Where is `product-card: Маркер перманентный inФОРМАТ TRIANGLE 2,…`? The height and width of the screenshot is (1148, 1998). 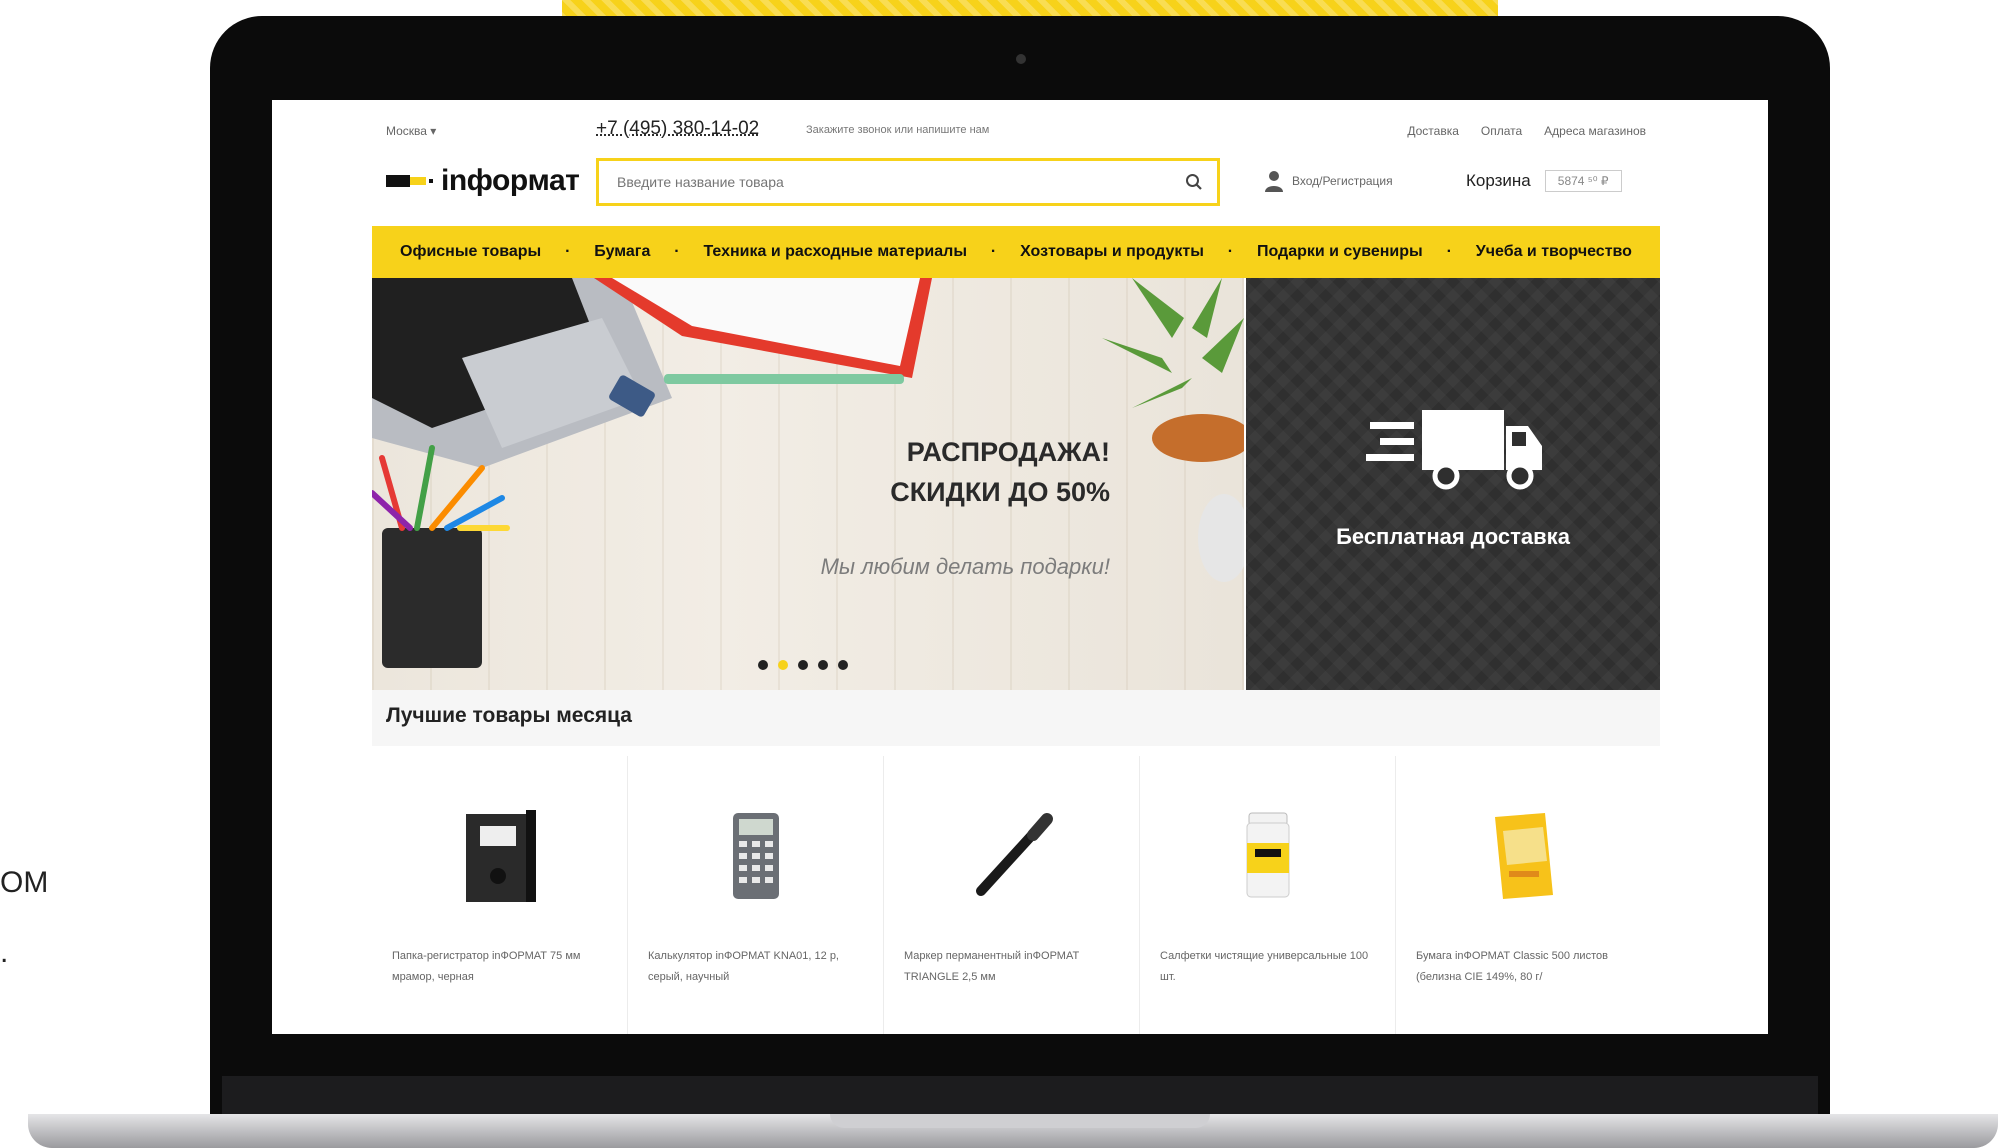
product-card: Маркер перманентный inФОРМАТ TRIANGLE 2,… is located at coordinates (1012, 895).